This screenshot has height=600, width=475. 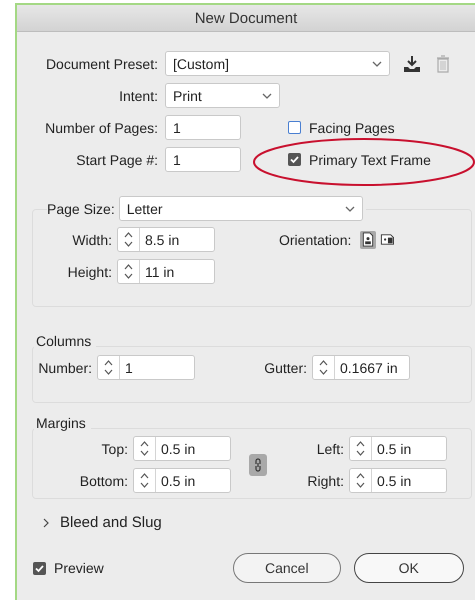 What do you see at coordinates (315, 240) in the screenshot?
I see `field-label: Orientation:` at bounding box center [315, 240].